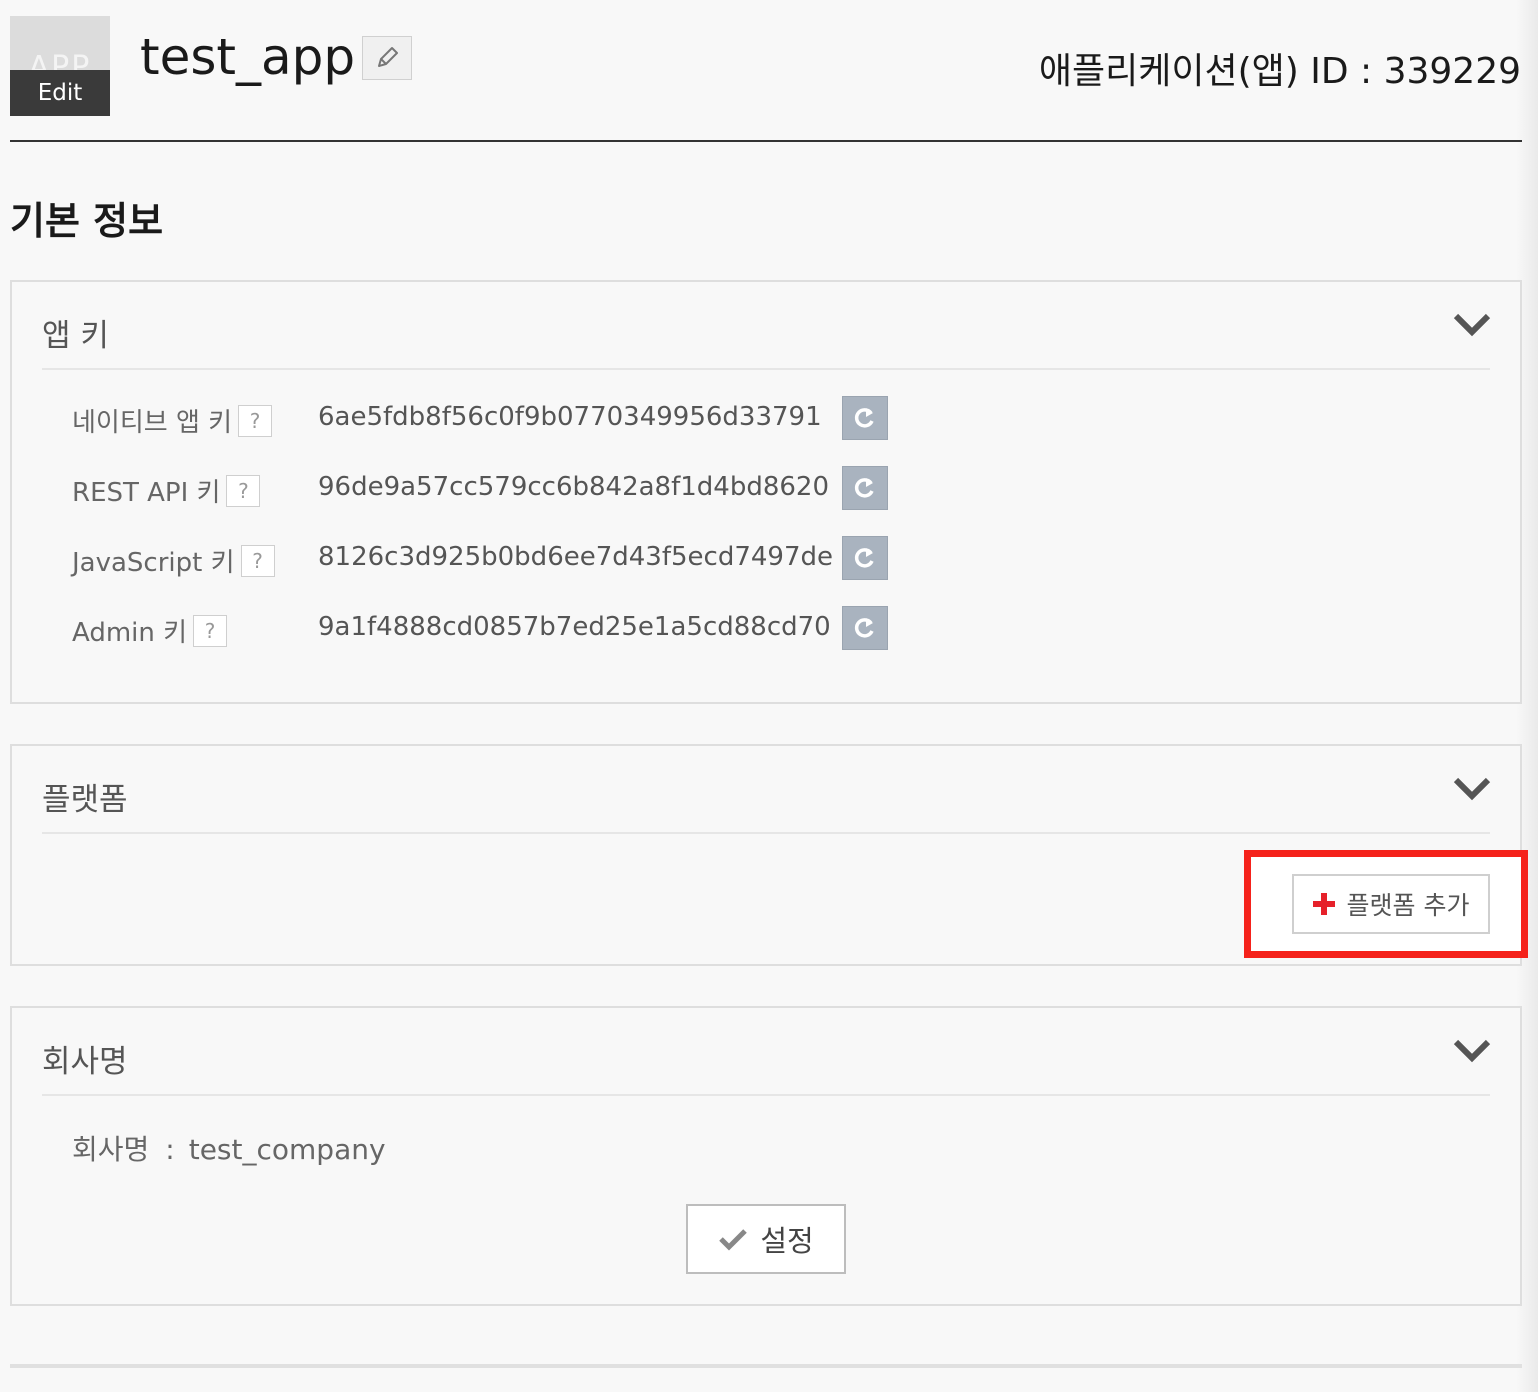 This screenshot has height=1392, width=1538. I want to click on company-value: test_company, so click(287, 1149).